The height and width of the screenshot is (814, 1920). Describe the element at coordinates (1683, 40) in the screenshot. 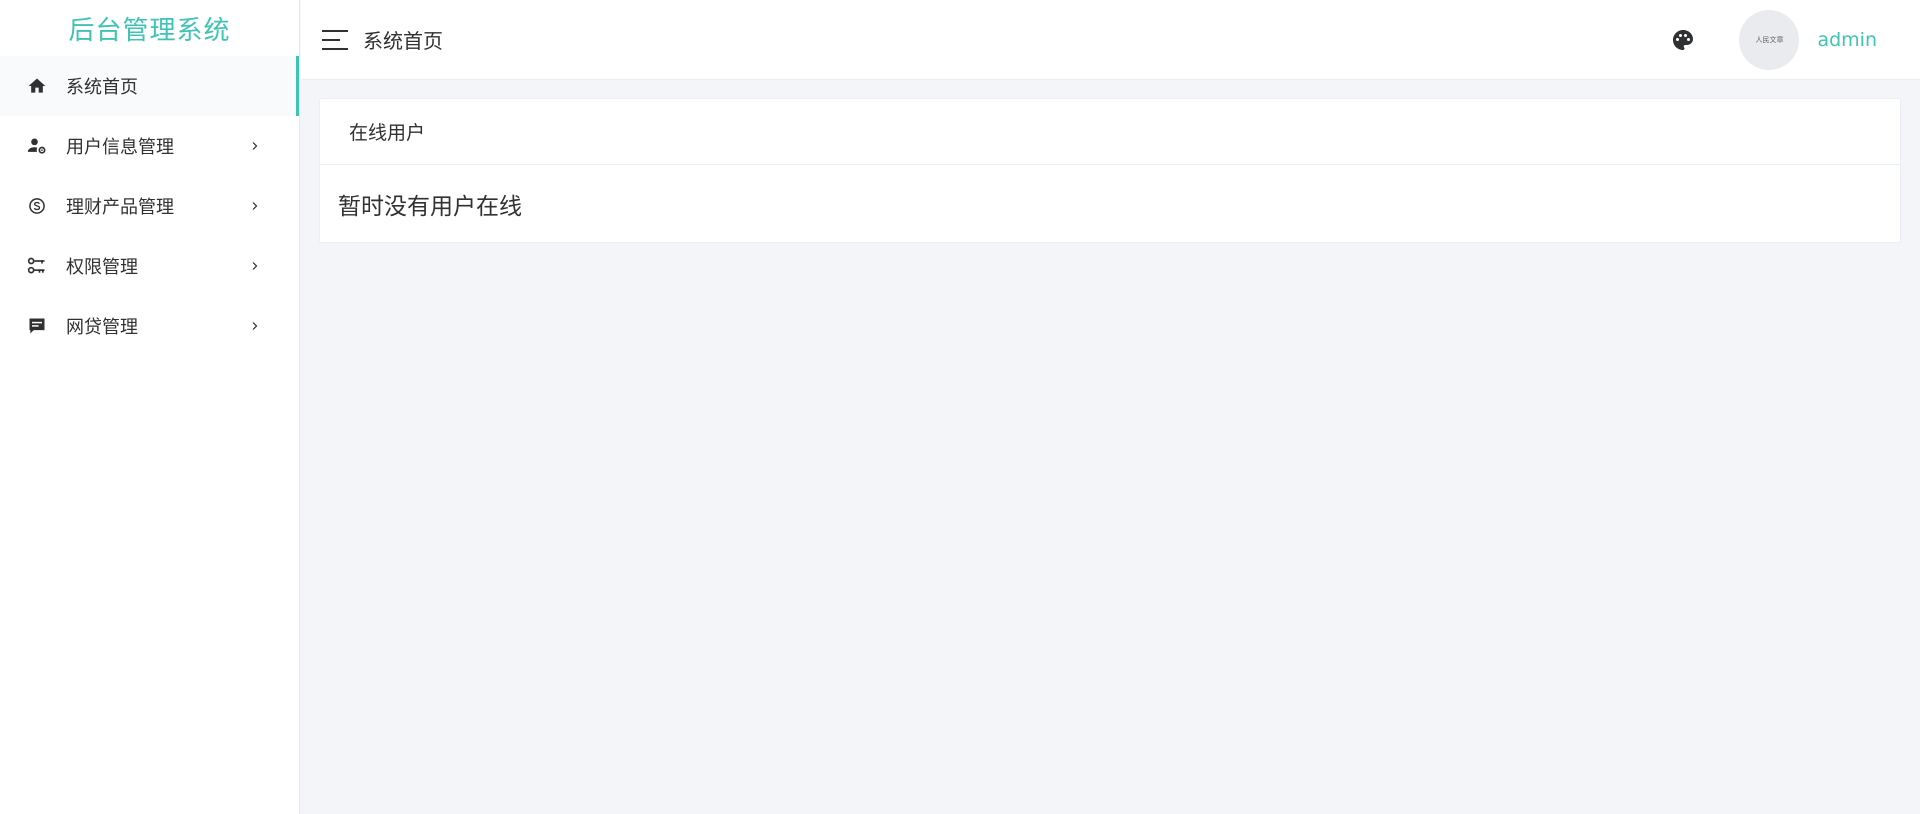

I see `palette-icon` at that location.